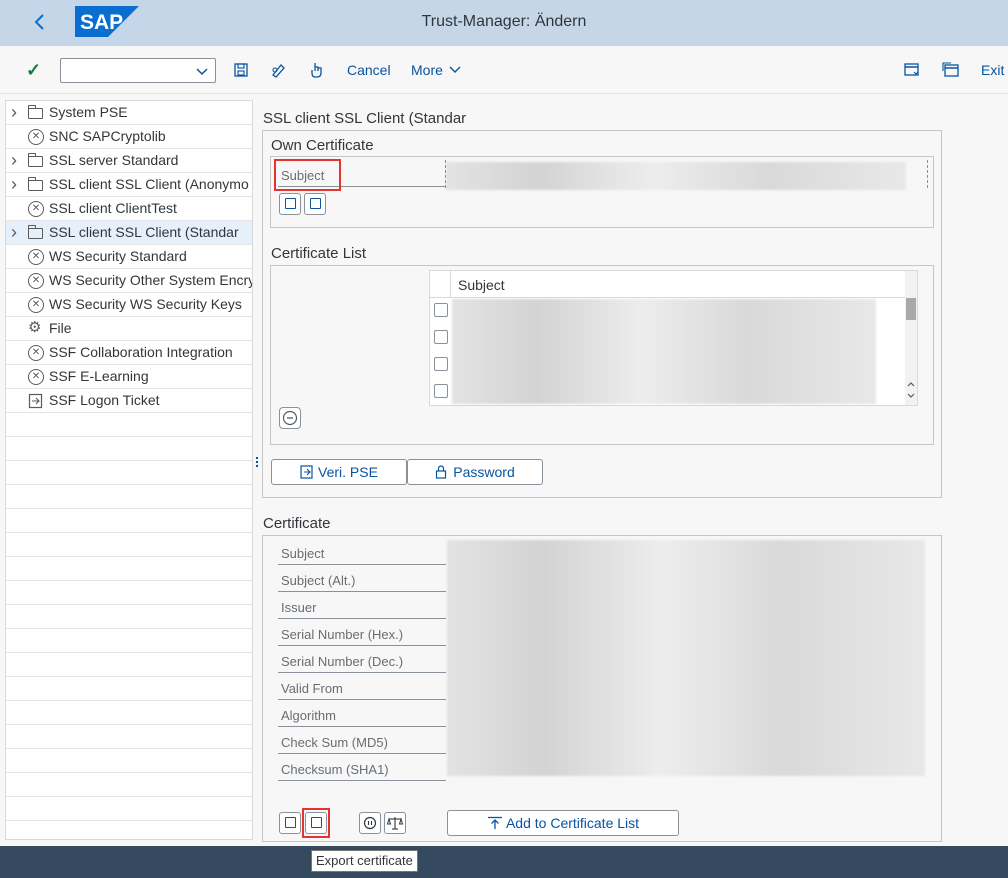  I want to click on new-window-button, so click(912, 70).